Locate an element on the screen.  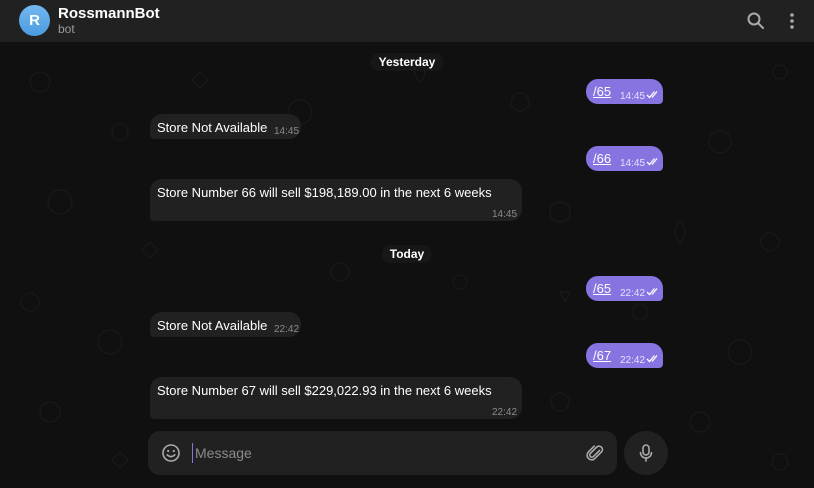
message-bubble-outgoing: /67 22:42 is located at coordinates (624, 355).